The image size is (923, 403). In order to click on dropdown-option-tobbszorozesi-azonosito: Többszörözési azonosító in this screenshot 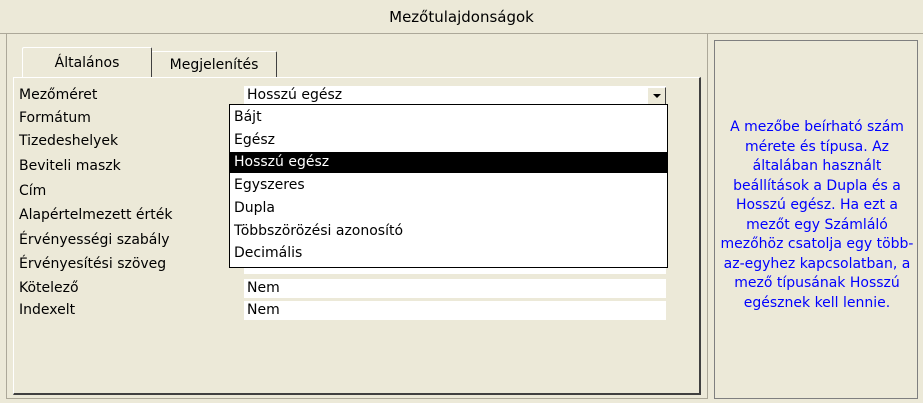, I will do `click(448, 231)`.